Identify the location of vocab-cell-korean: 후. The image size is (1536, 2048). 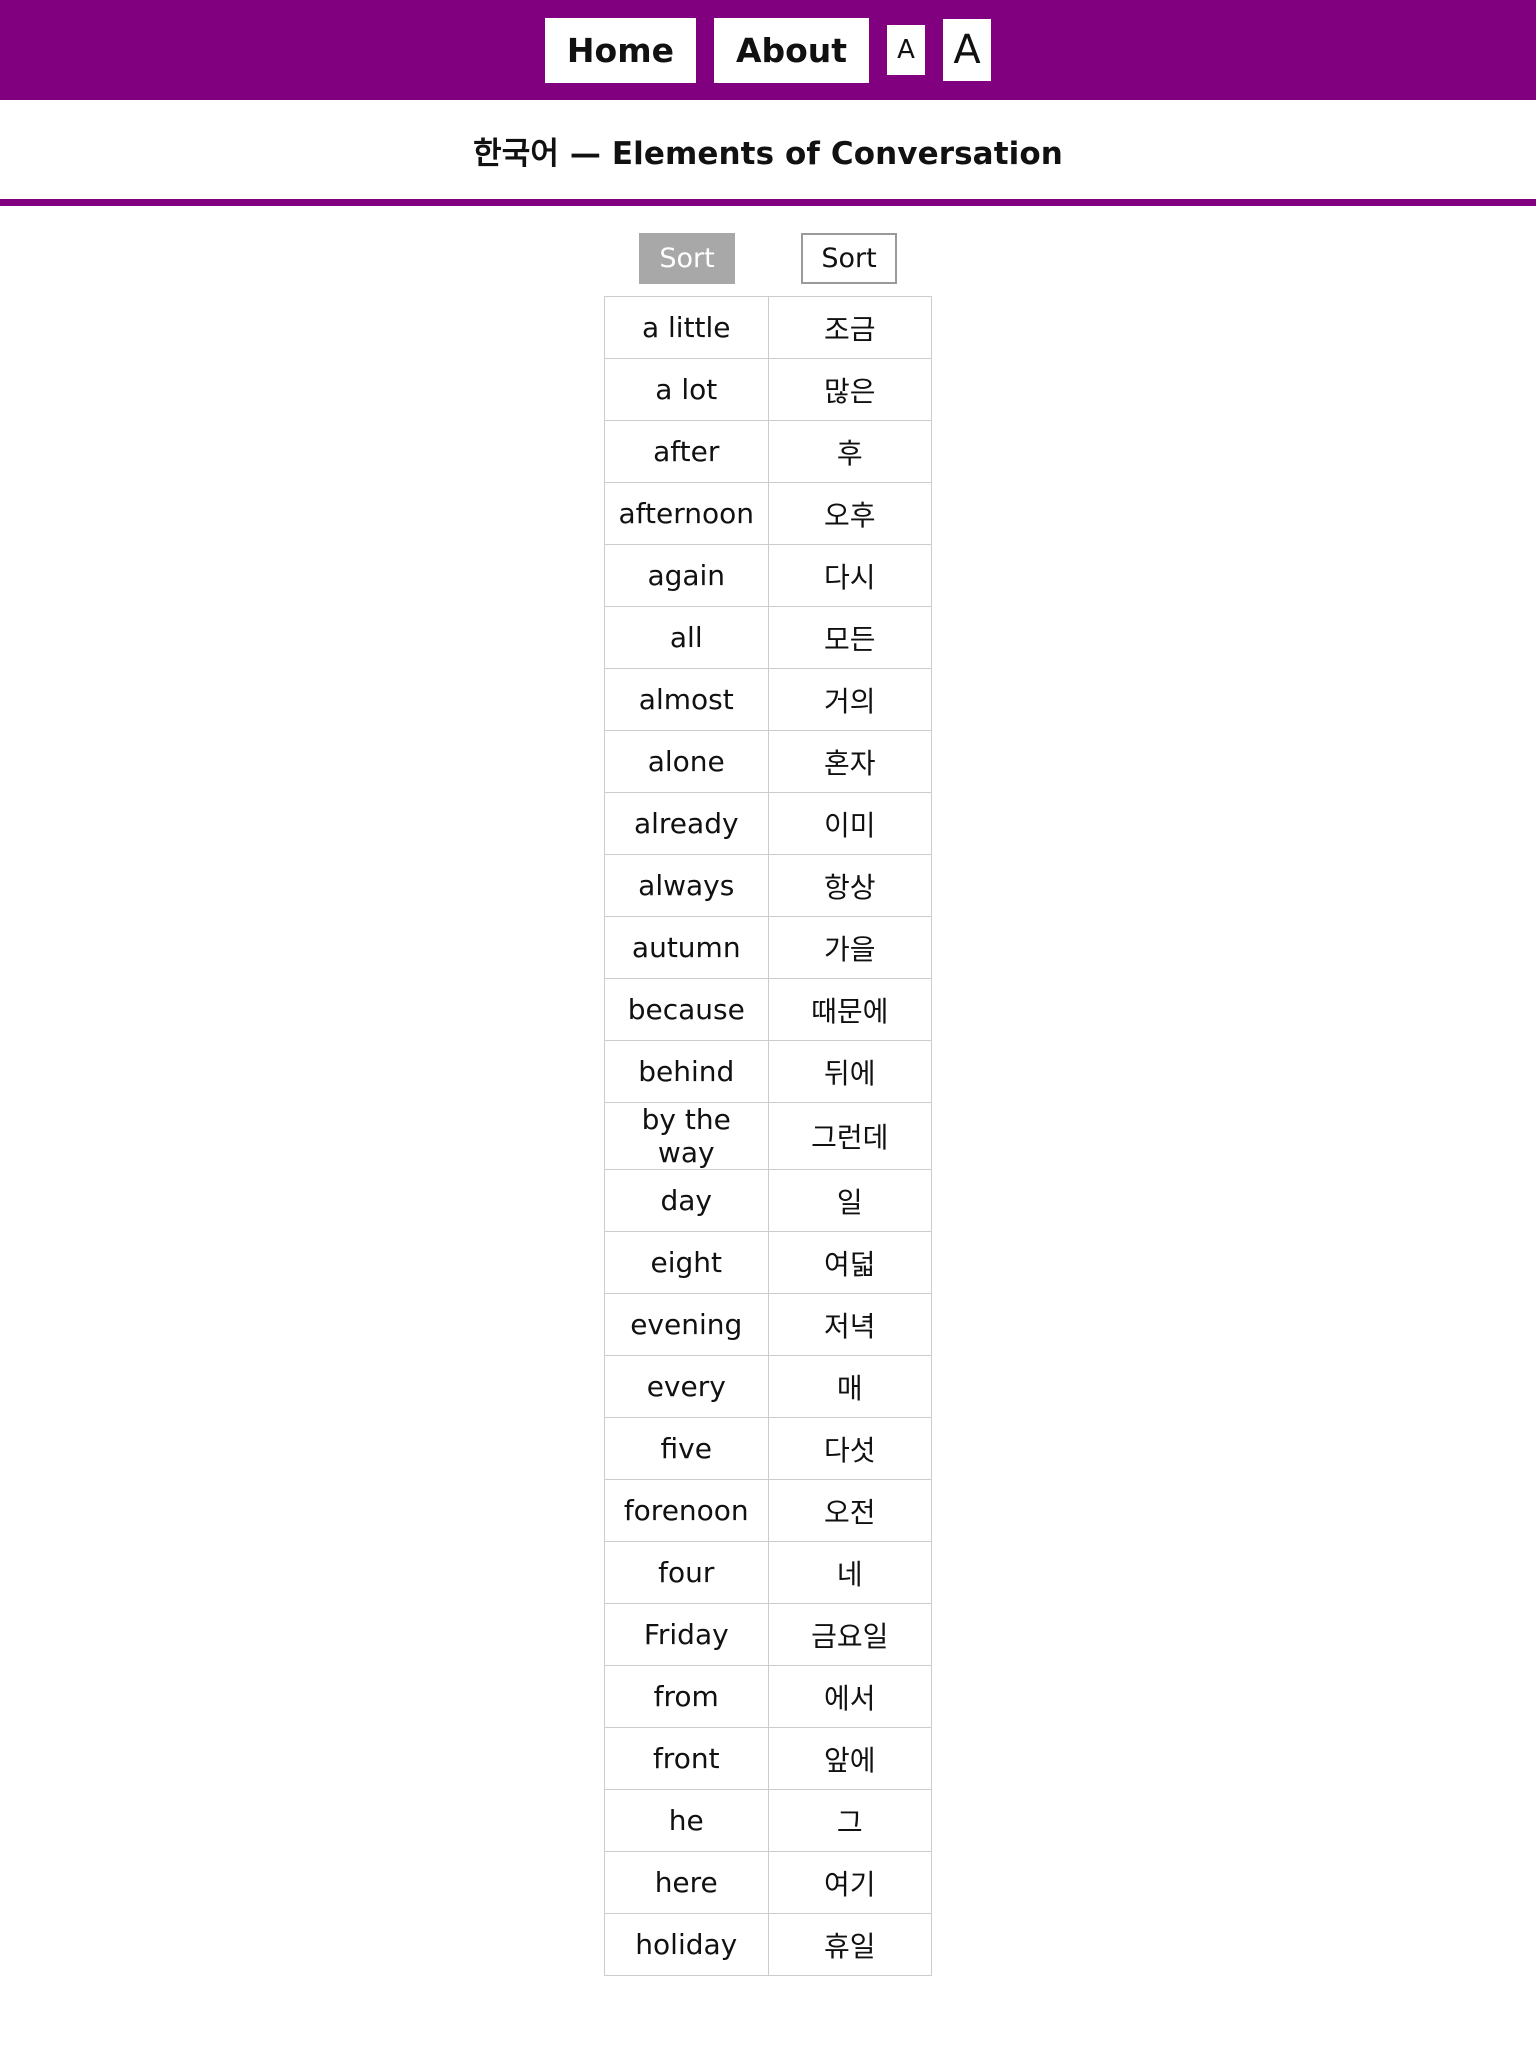
(849, 451).